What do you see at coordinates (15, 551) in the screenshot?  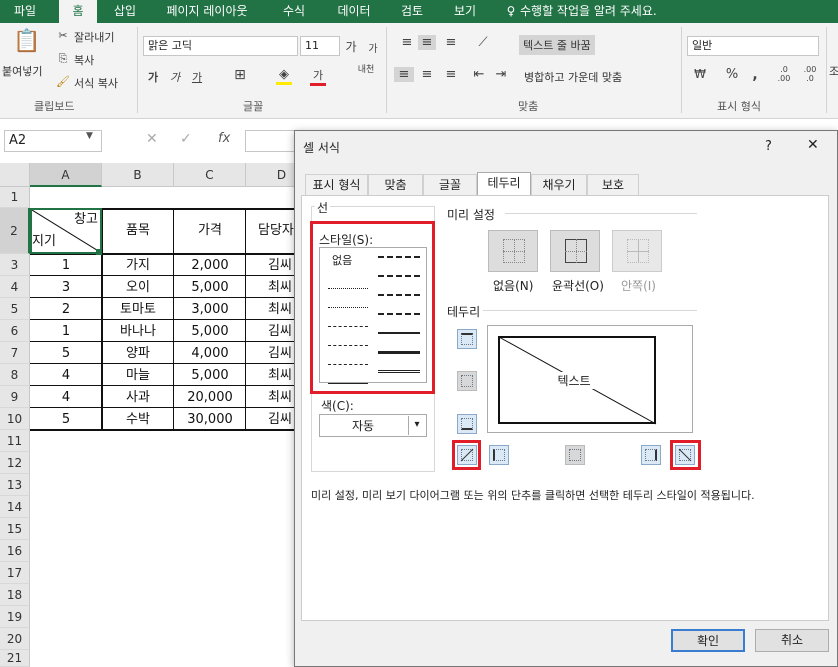 I see `row-header-16: 16` at bounding box center [15, 551].